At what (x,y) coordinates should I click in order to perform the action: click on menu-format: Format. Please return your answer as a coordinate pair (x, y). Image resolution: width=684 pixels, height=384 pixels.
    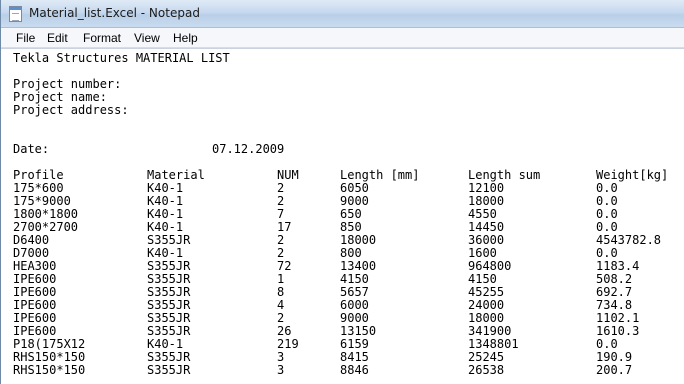
    Looking at the image, I should click on (102, 38).